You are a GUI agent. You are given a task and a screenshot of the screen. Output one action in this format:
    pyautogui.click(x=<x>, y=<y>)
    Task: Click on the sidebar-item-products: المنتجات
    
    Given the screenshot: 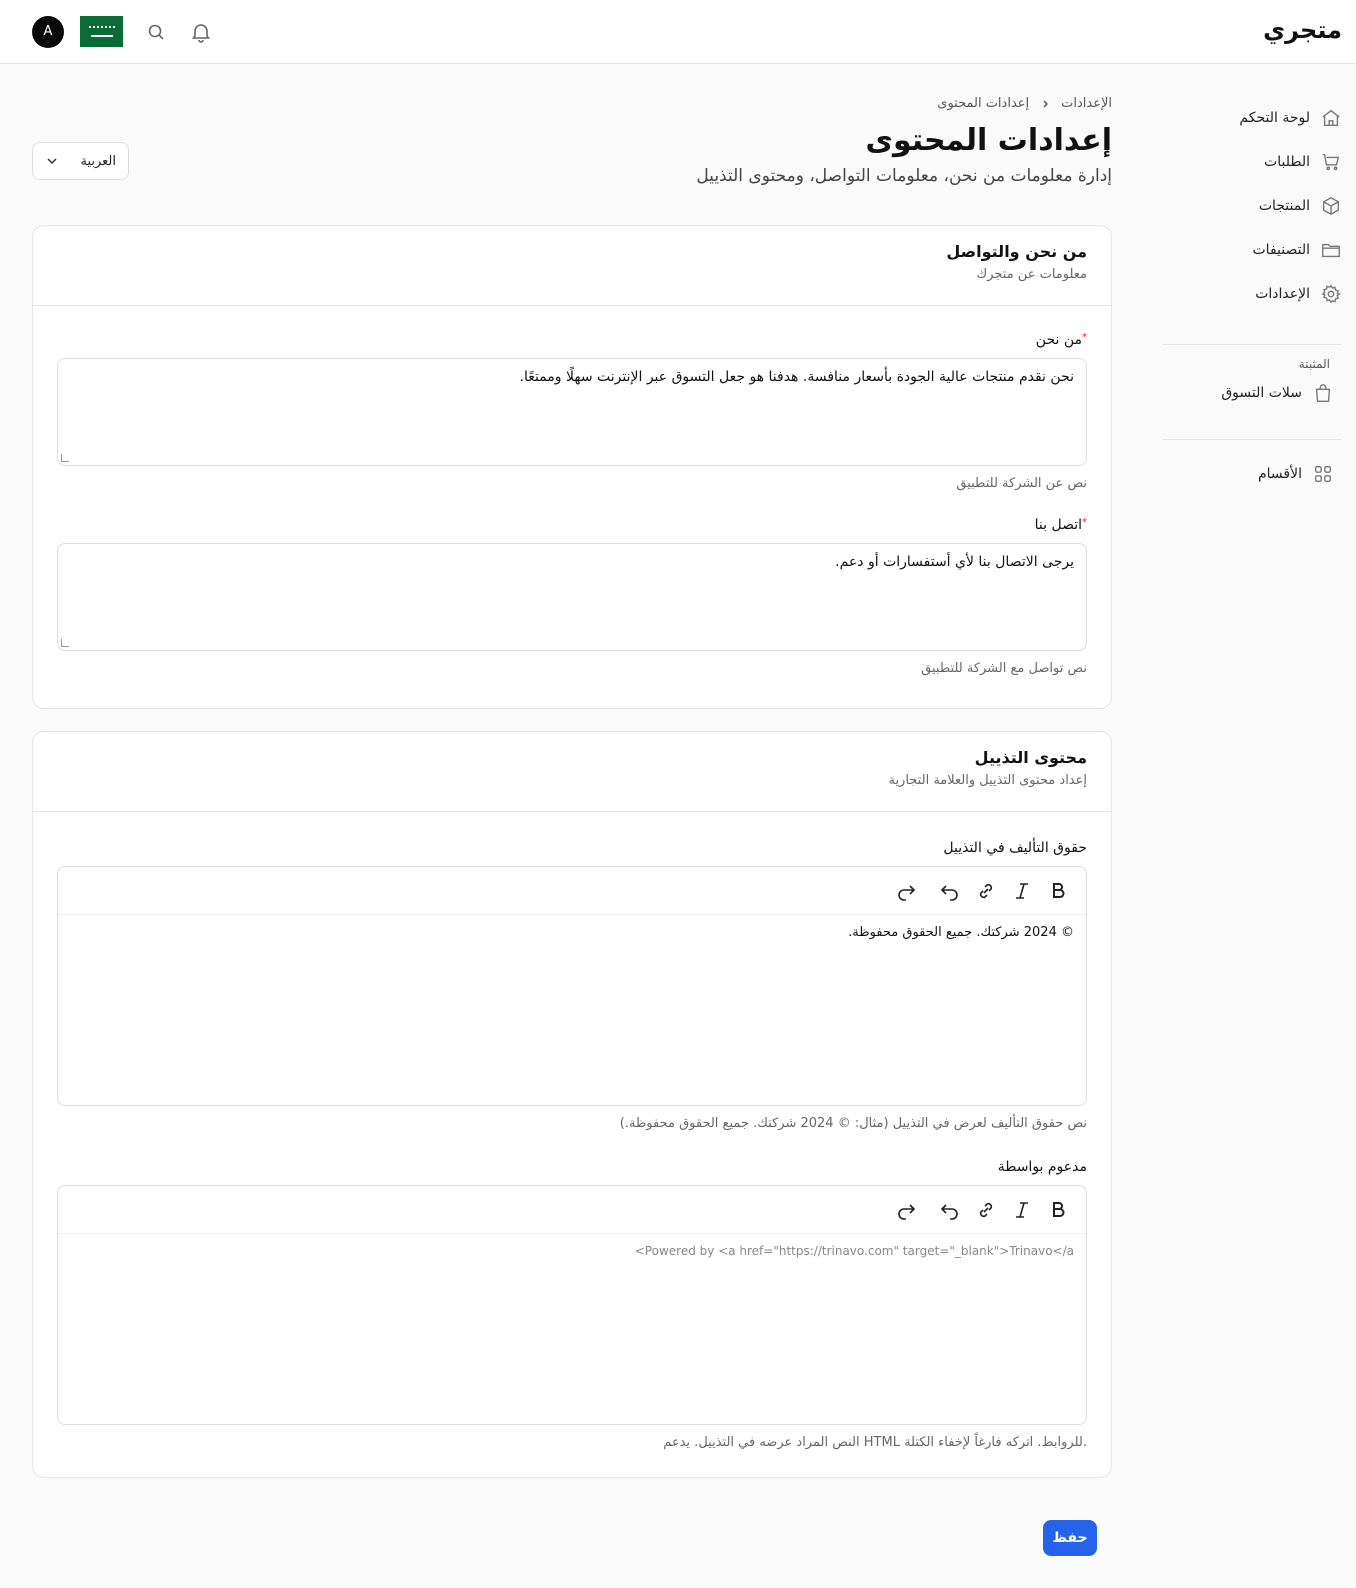 What is the action you would take?
    pyautogui.click(x=1252, y=206)
    